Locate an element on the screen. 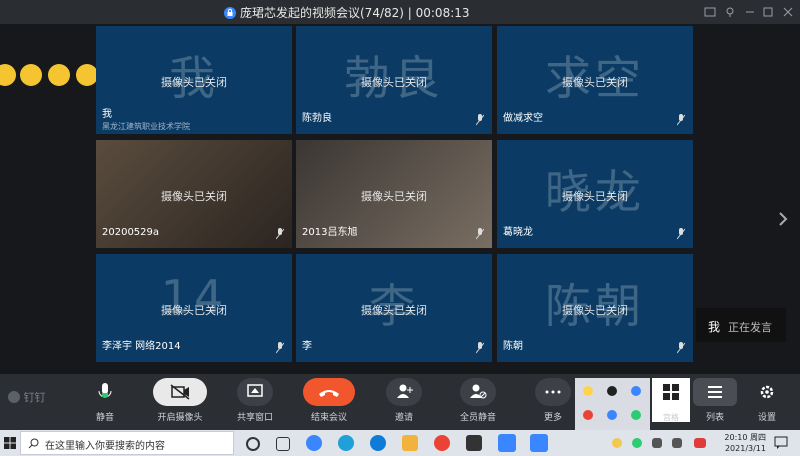 The image size is (800, 456). share-screen-icon is located at coordinates (255, 392).